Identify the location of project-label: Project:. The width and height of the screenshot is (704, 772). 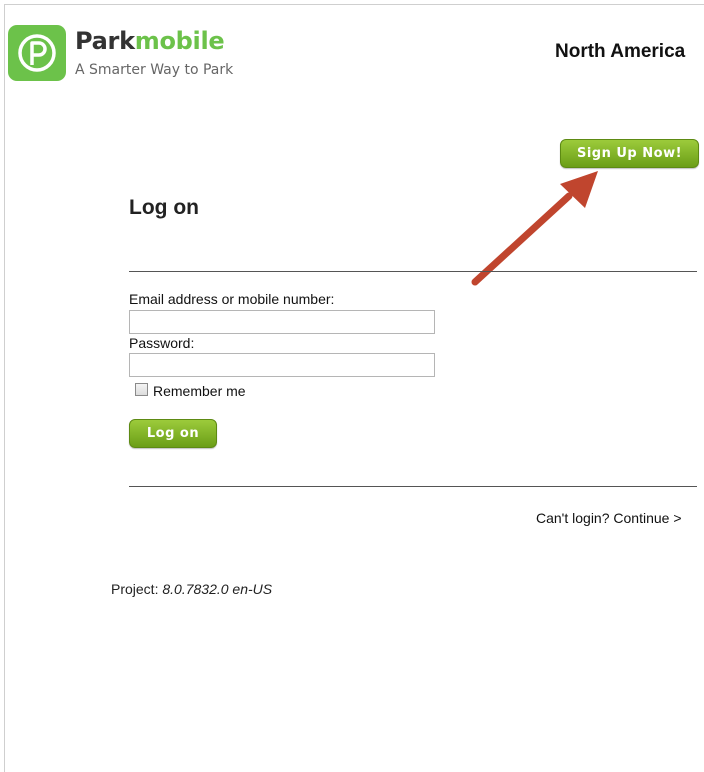
(135, 589).